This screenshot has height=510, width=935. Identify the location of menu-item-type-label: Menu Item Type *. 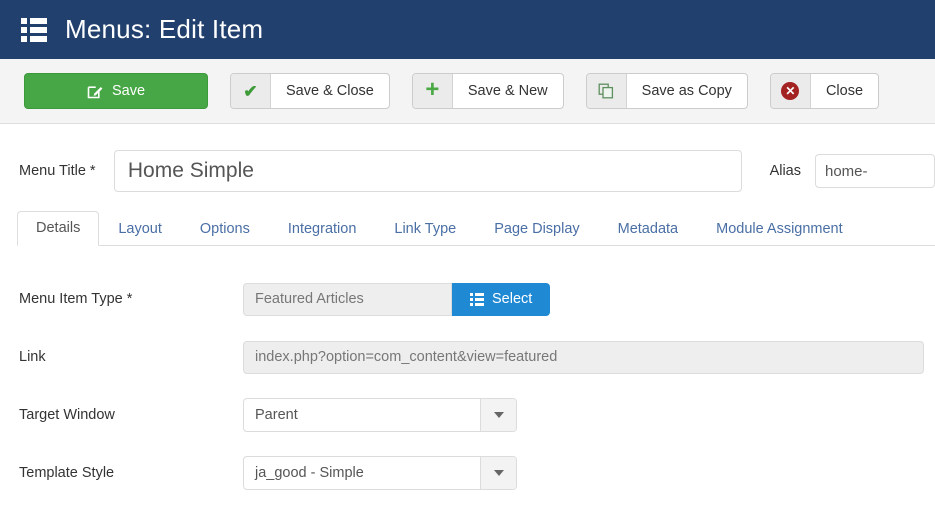
(76, 299).